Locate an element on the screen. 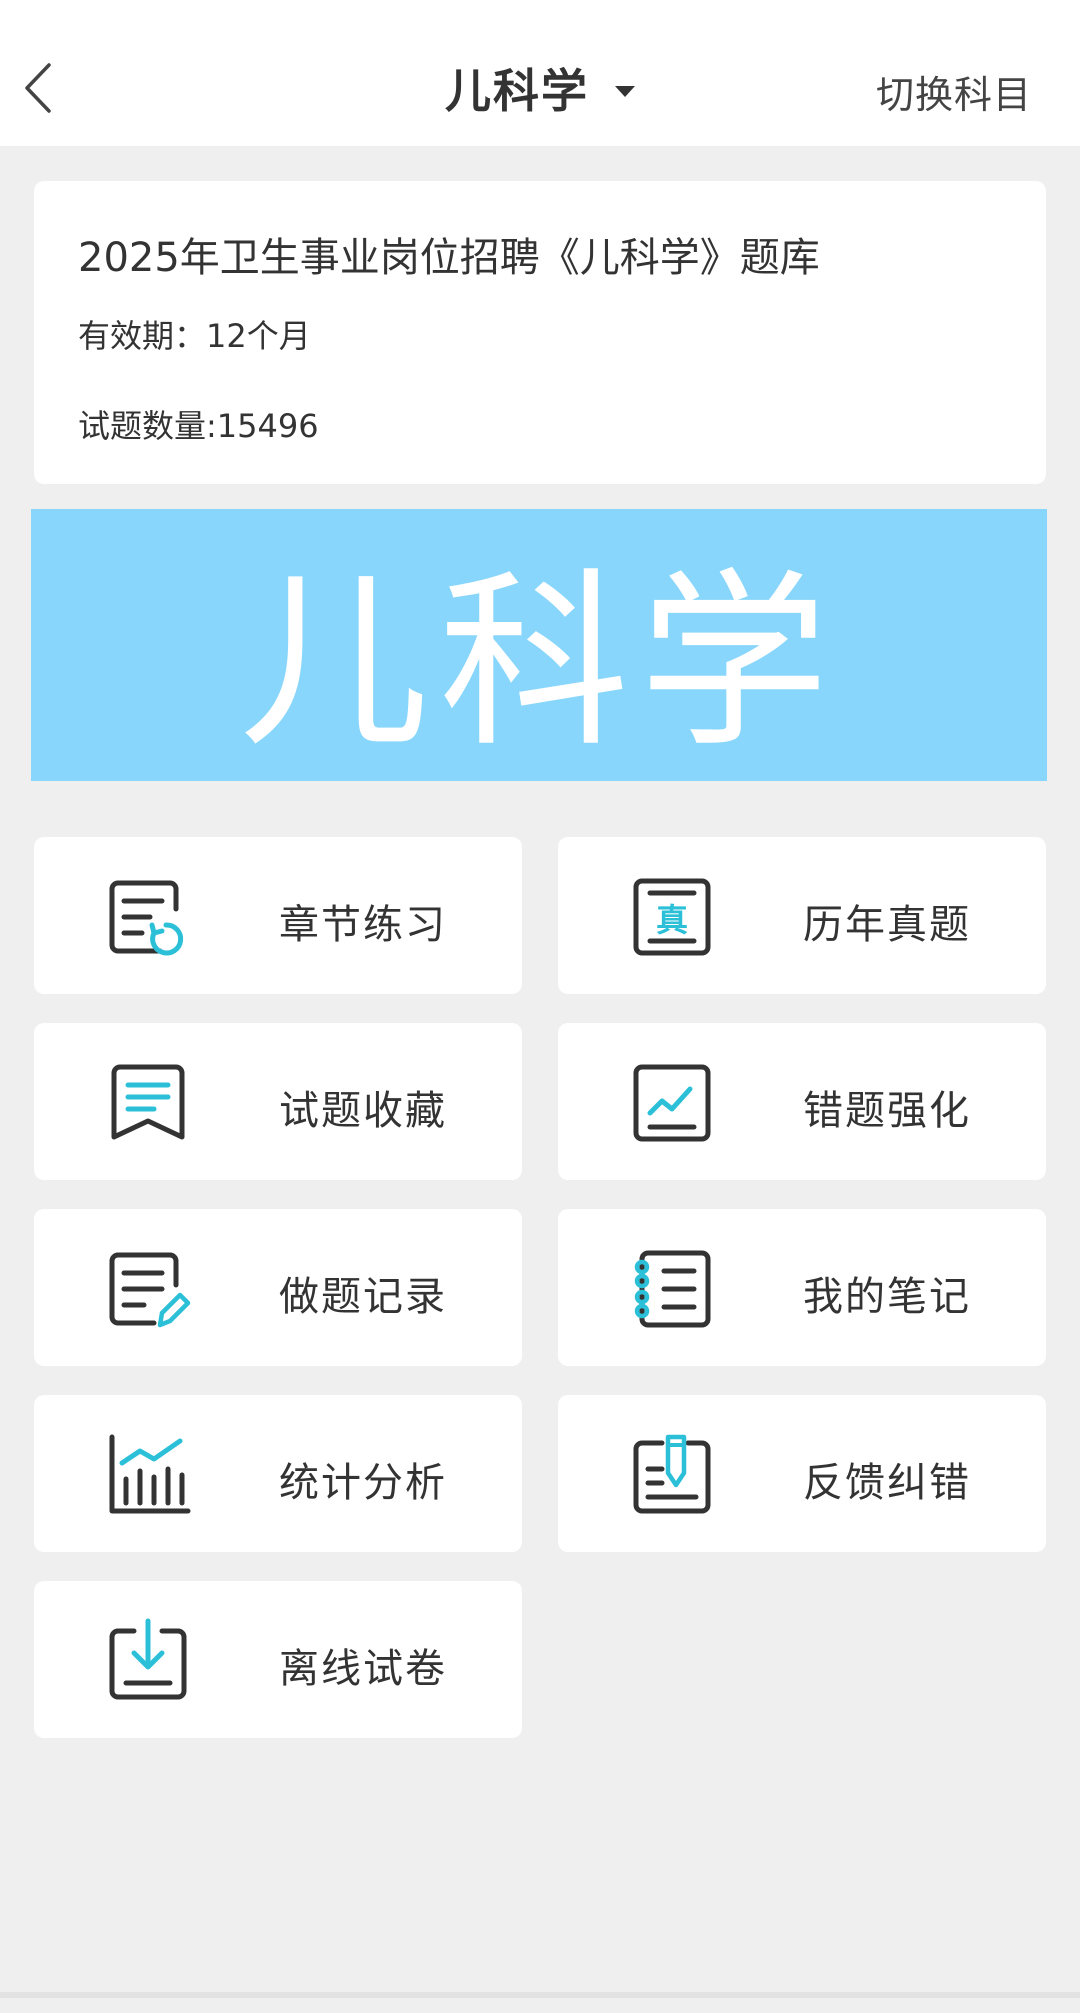 This screenshot has height=2013, width=1080. menu-chapter-practice: 章节练习 is located at coordinates (278, 915).